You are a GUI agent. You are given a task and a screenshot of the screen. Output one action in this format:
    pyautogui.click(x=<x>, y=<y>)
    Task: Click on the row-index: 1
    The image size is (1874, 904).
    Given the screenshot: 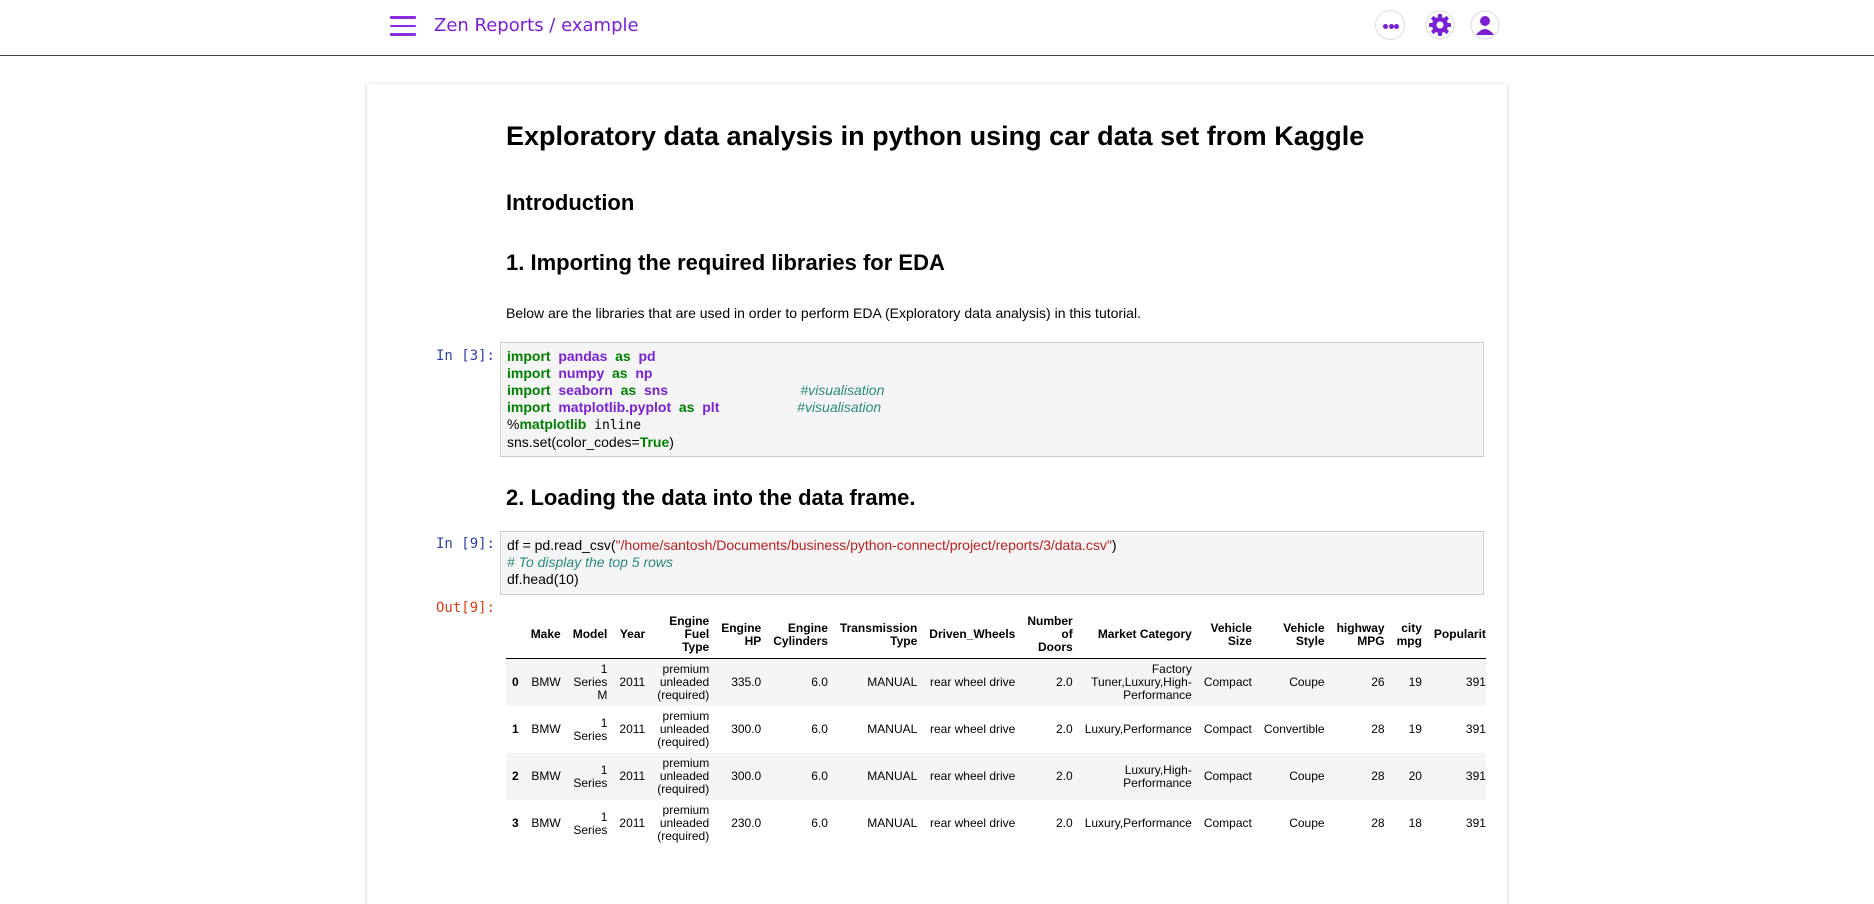 What is the action you would take?
    pyautogui.click(x=515, y=729)
    